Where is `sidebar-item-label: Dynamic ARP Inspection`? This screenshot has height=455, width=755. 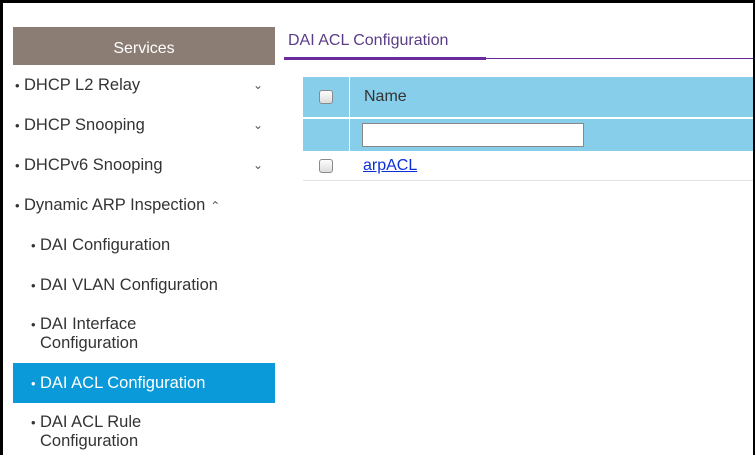 sidebar-item-label: Dynamic ARP Inspection is located at coordinates (115, 205).